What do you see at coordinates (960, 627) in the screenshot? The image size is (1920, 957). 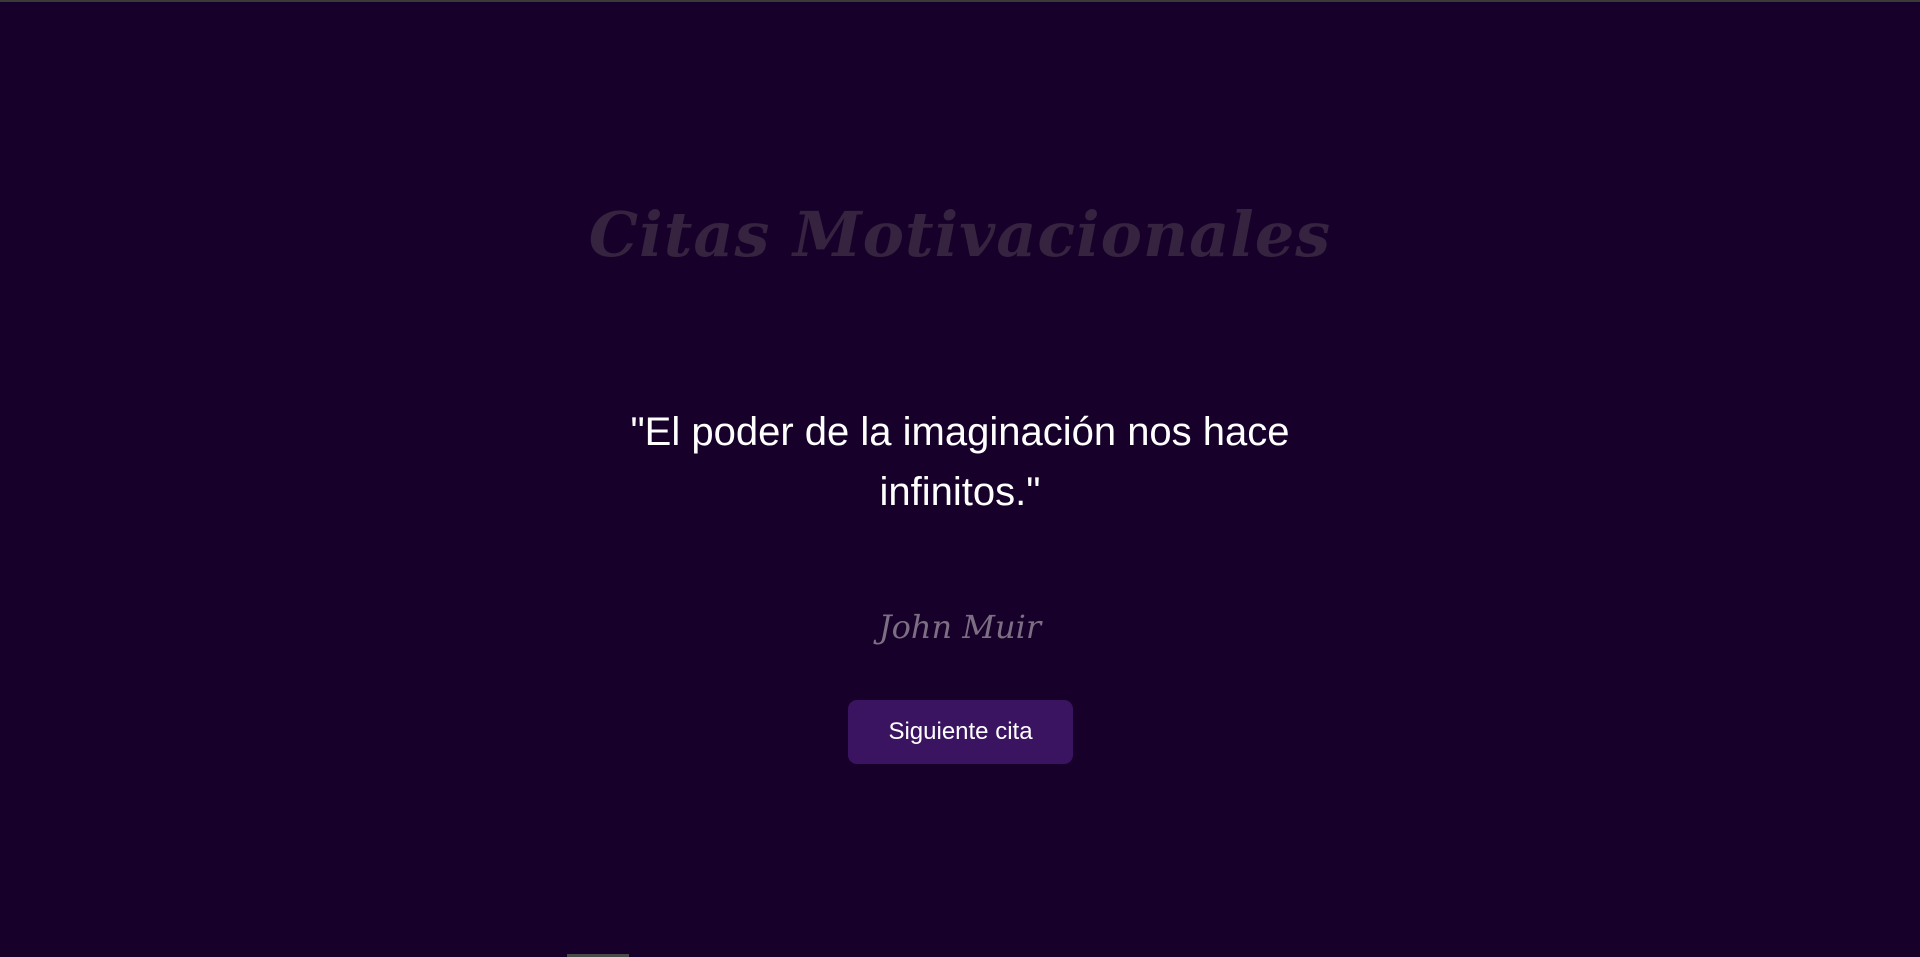 I see `quote-author: John Muir` at bounding box center [960, 627].